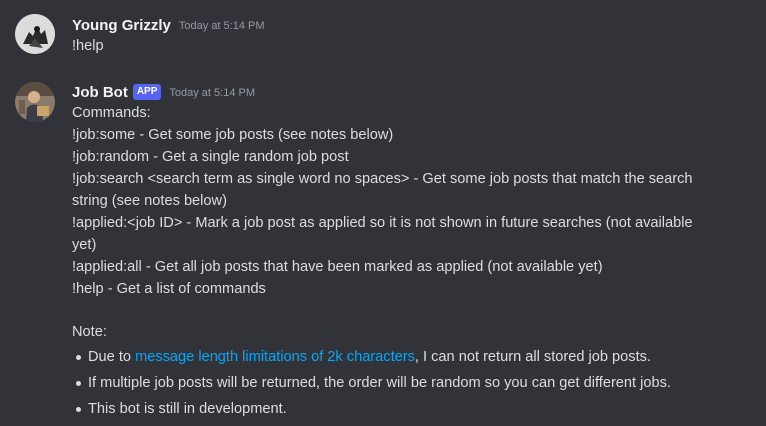 This screenshot has height=426, width=766. Describe the element at coordinates (111, 113) in the screenshot. I see `message-line: Commands:` at that location.